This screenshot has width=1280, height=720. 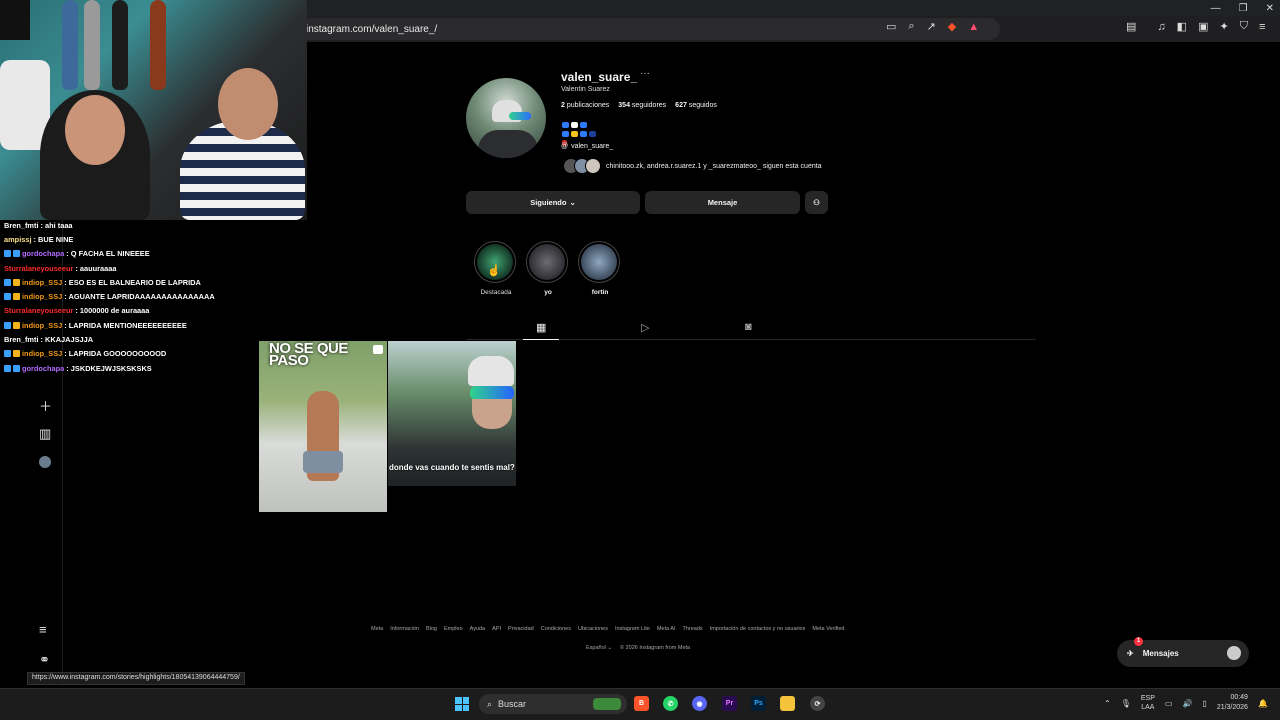 I want to click on brave-rewards-icon: ▲, so click(x=973, y=27).